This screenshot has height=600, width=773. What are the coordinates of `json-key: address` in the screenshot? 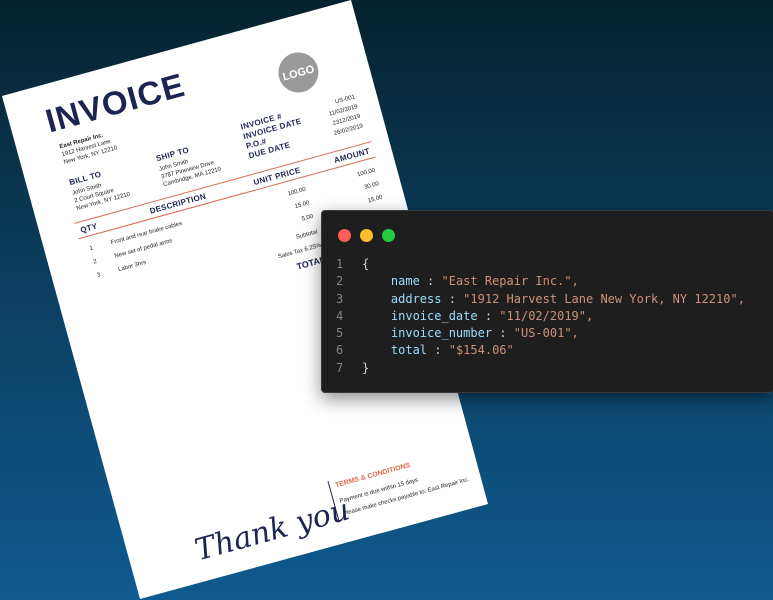 It's located at (416, 298).